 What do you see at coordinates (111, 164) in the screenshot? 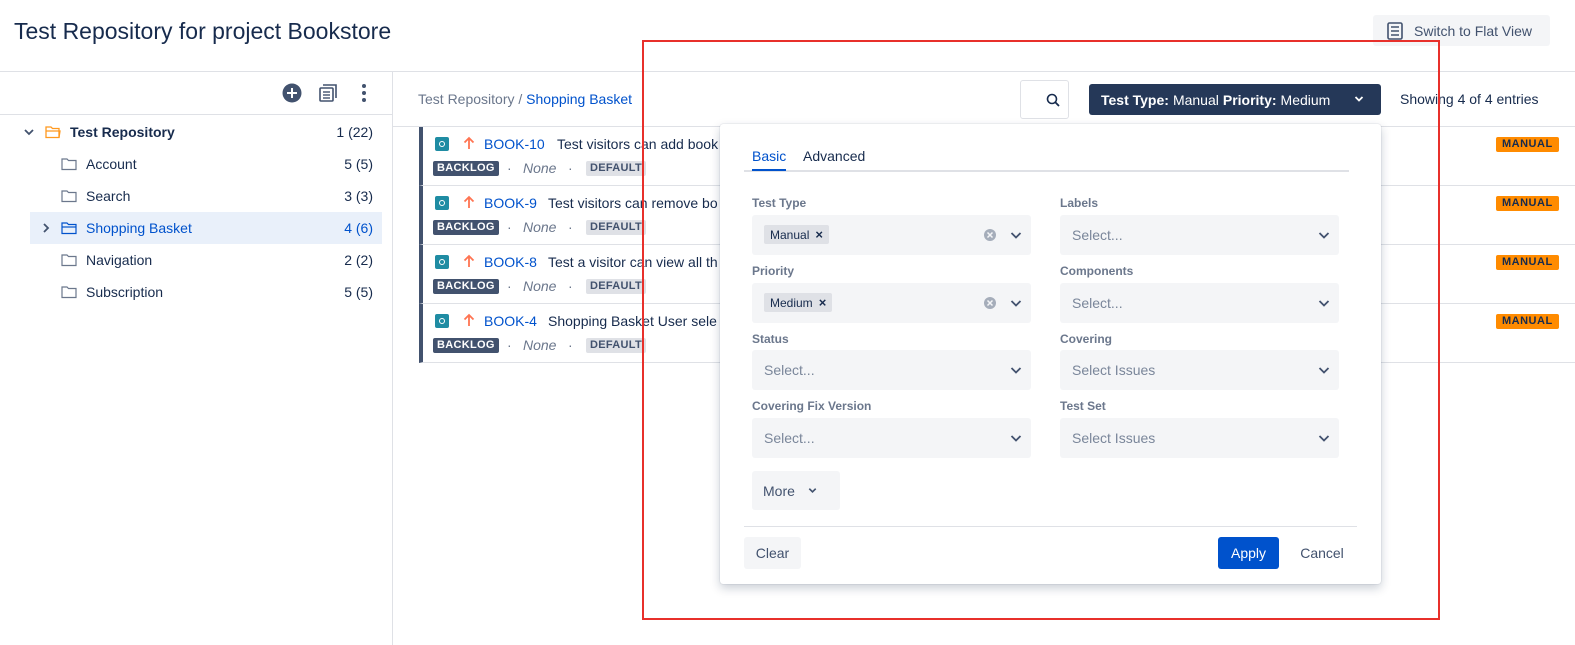
I see `tree-item-label: Account` at bounding box center [111, 164].